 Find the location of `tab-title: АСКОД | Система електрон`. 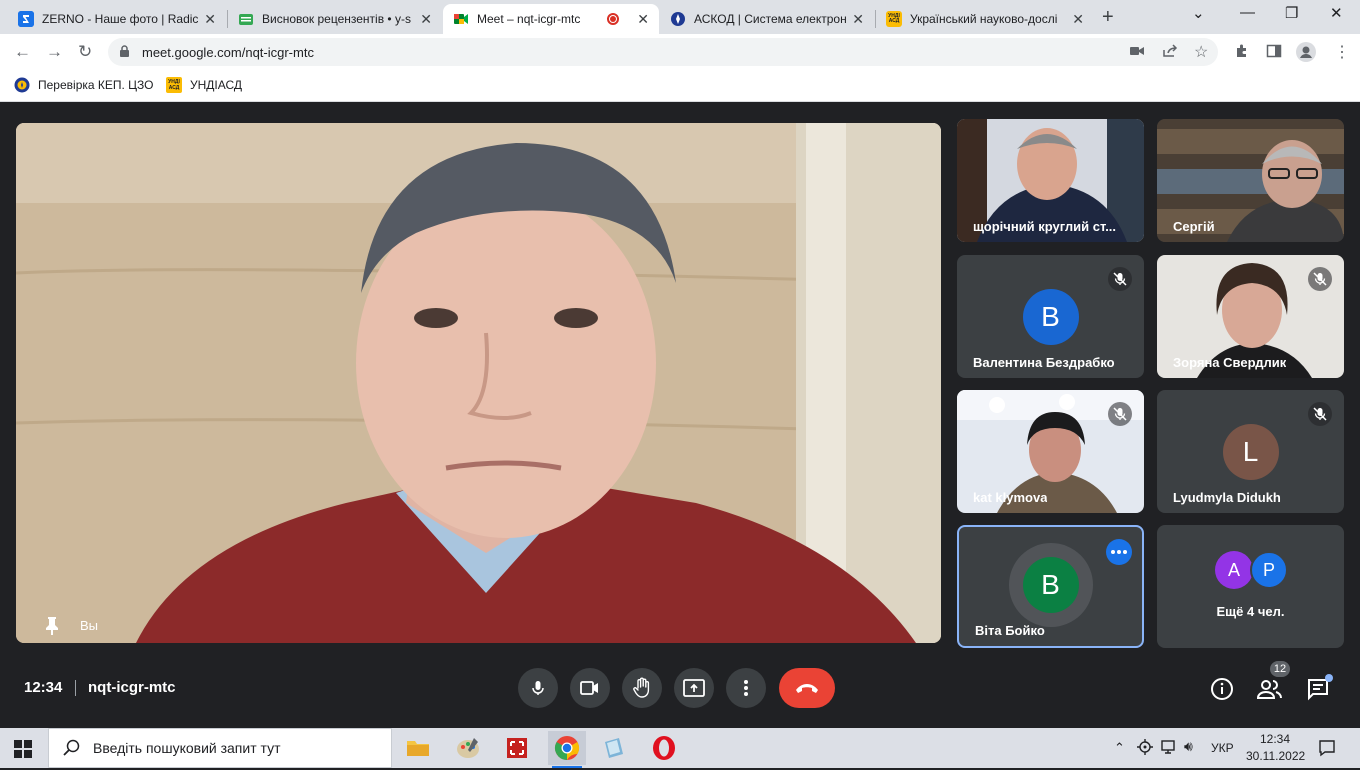

tab-title: АСКОД | Система електрон is located at coordinates (770, 19).